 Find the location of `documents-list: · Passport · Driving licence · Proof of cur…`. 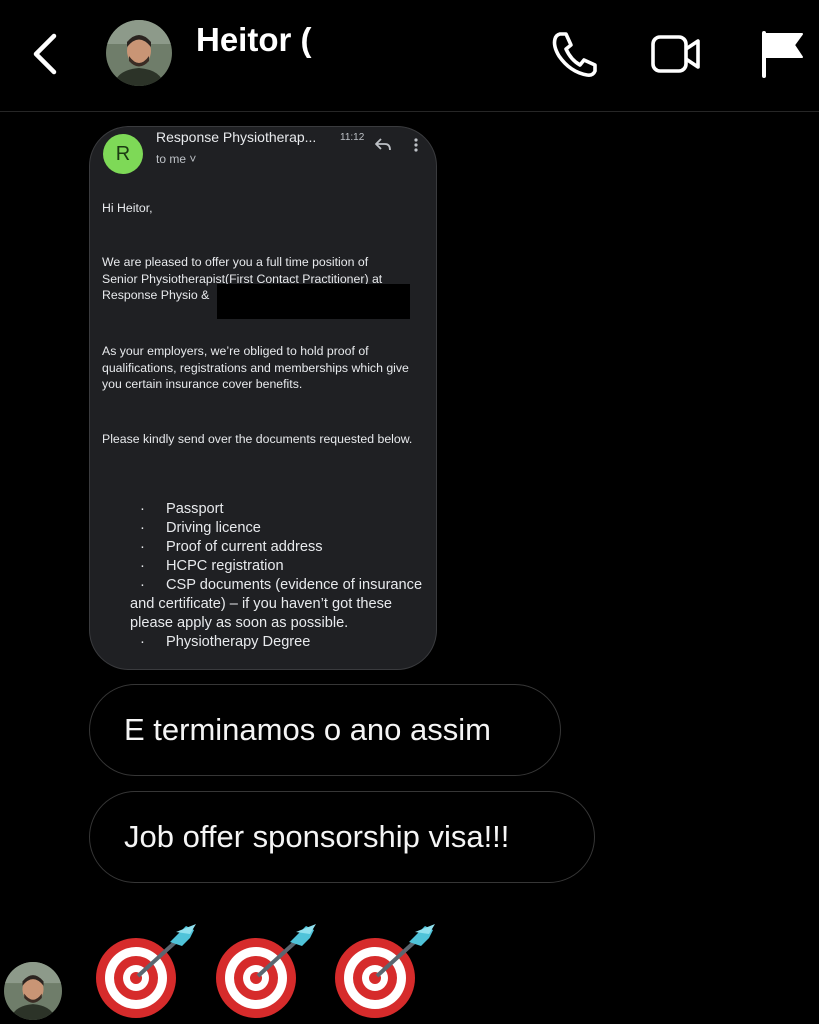

documents-list: · Passport · Driving licence · Proof of cur… is located at coordinates (280, 576).